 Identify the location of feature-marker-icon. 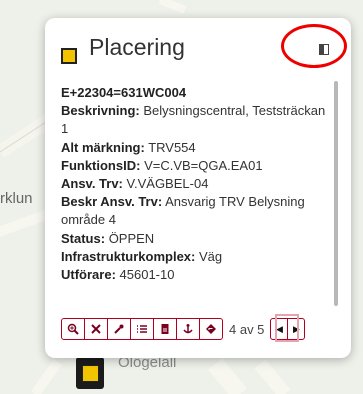
(90, 373).